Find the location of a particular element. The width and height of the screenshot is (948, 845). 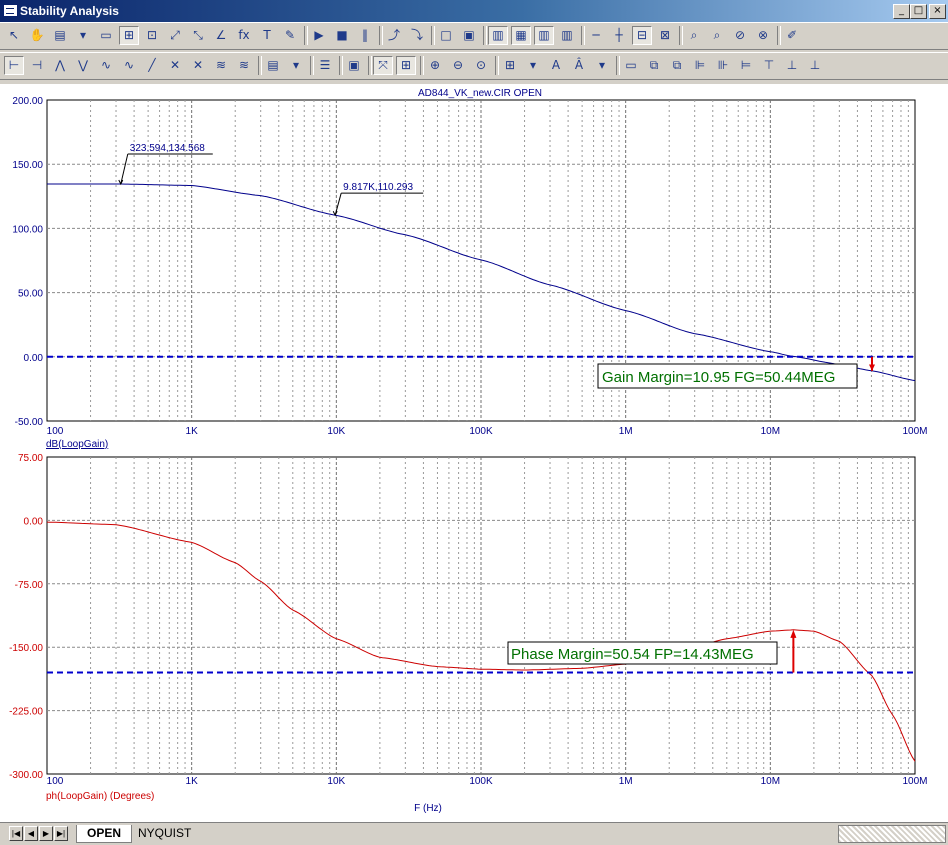

font-style-icon: Â is located at coordinates (579, 65).